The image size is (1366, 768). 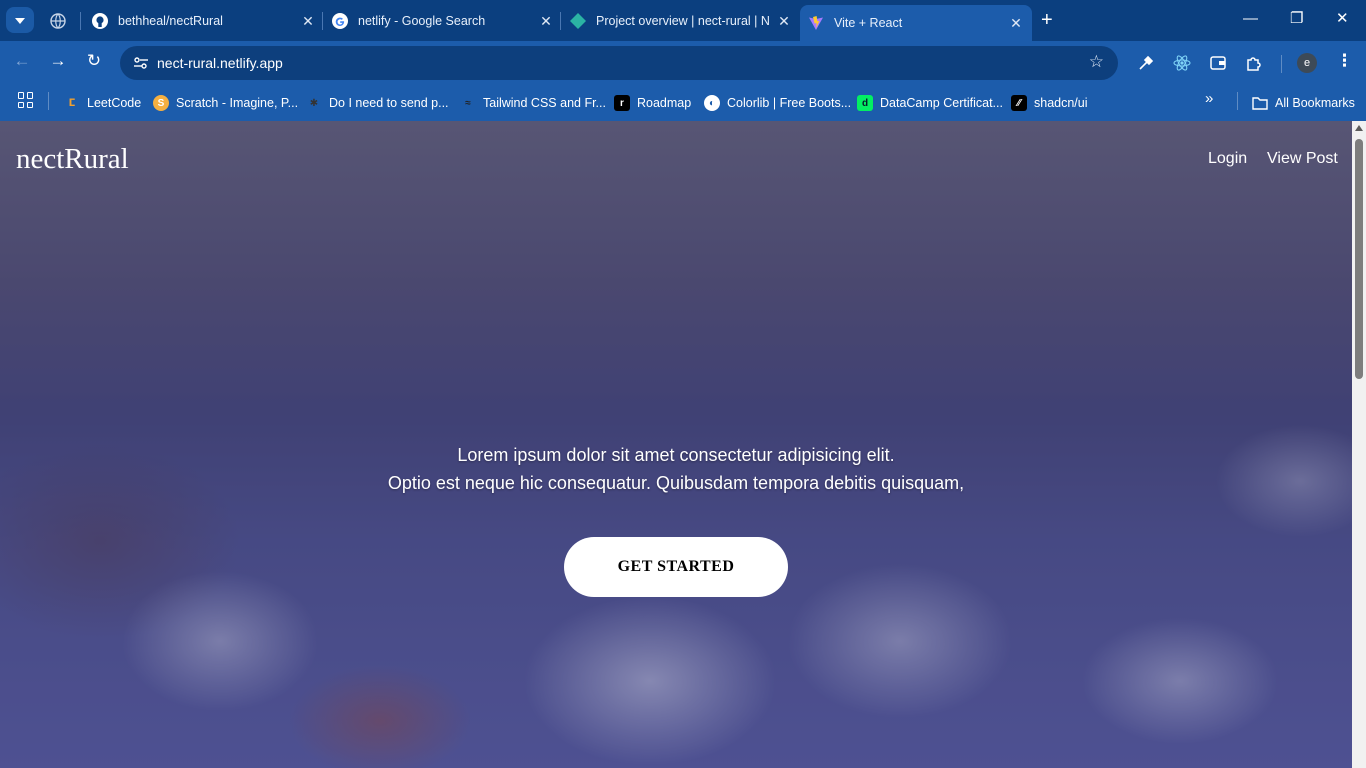 I want to click on bookmark-roadmap: r Roadmap, so click(x=652, y=103).